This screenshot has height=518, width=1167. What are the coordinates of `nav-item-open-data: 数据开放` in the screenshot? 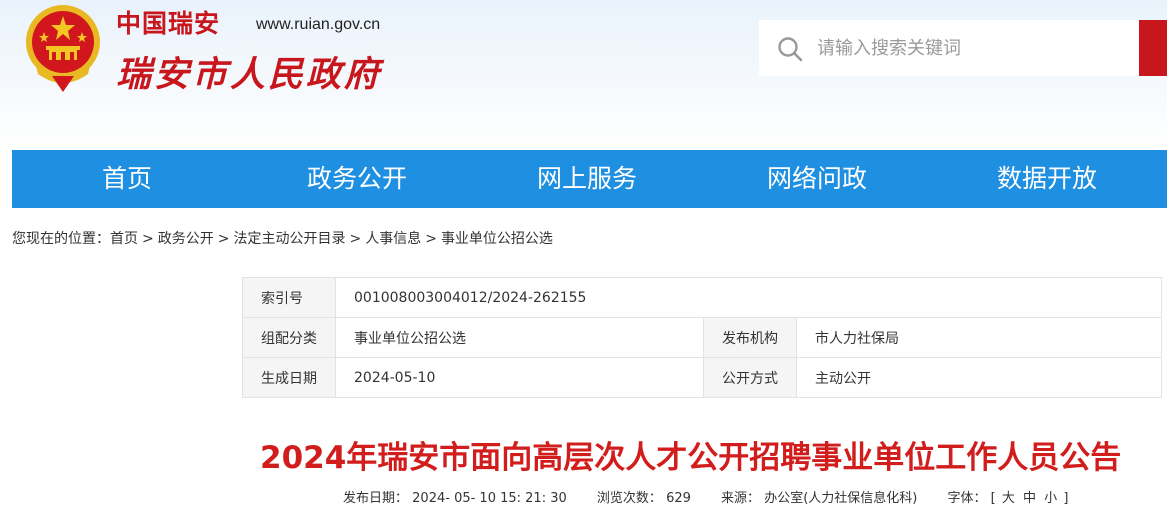 It's located at (1047, 179).